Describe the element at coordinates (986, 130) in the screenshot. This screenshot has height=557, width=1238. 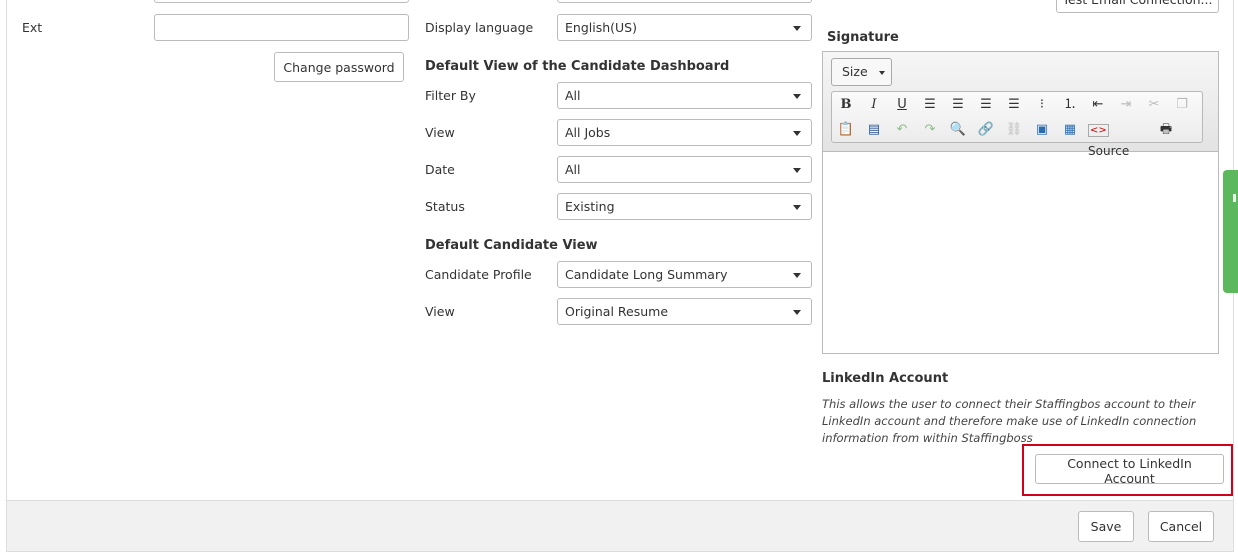
I see `link-icon: 🔗` at that location.